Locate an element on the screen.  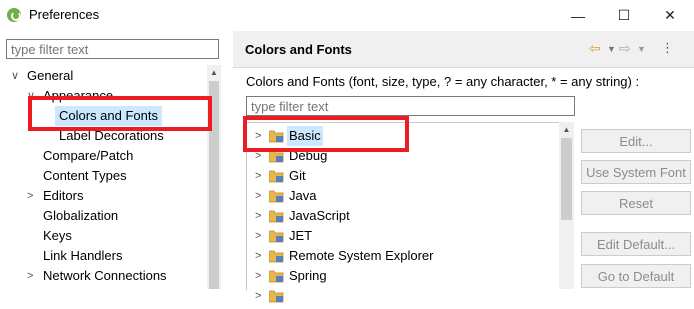
title-bar: Preferences — ☐ ✕ is located at coordinates (347, 15).